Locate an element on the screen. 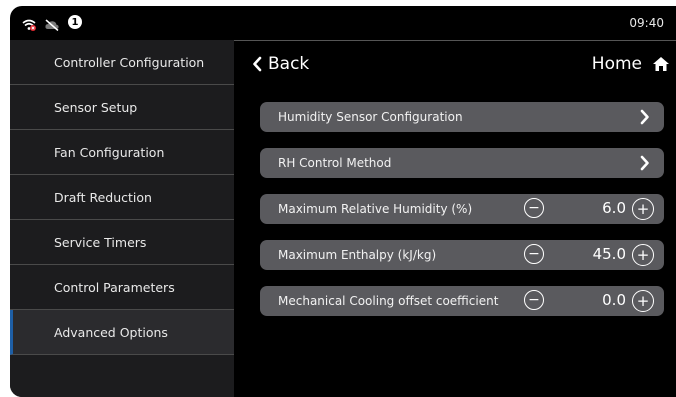 The width and height of the screenshot is (676, 397). home-icon is located at coordinates (661, 64).